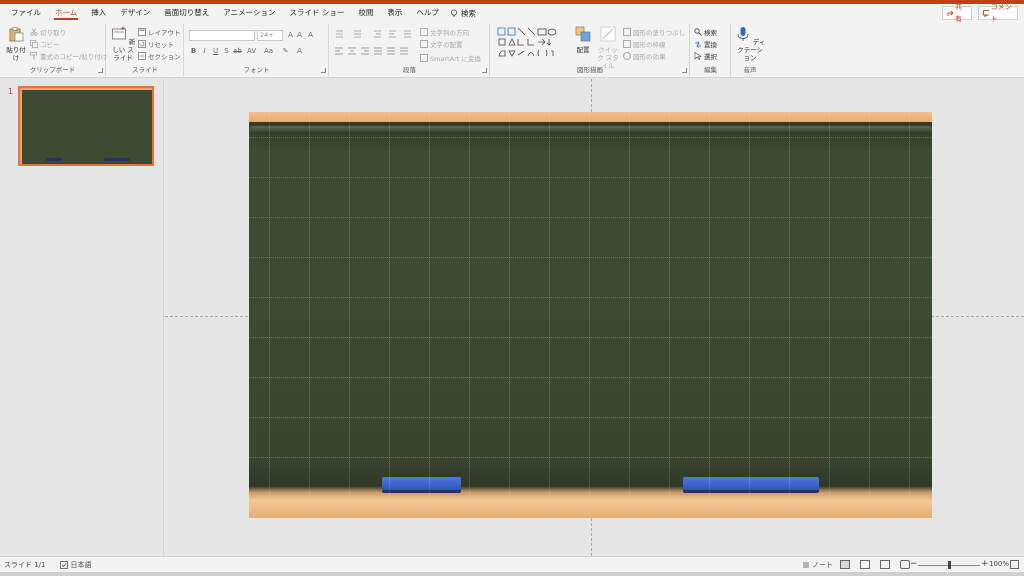 This screenshot has width=1024, height=576. What do you see at coordinates (26, 13) in the screenshot?
I see `tab-file: ファイル` at bounding box center [26, 13].